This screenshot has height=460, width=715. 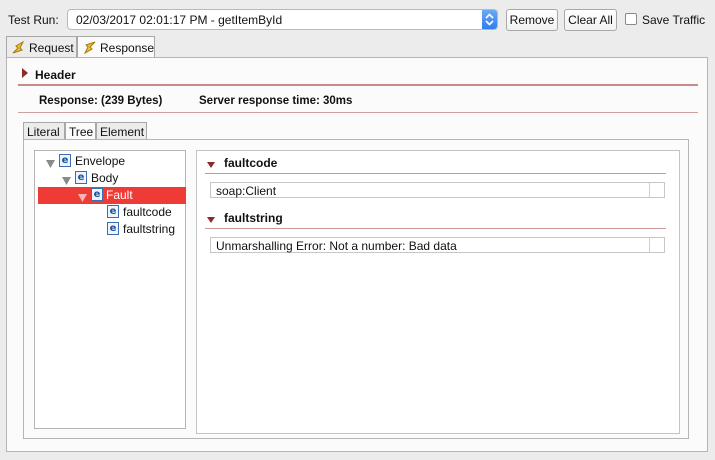 I want to click on header-section-title: Header, so click(x=55, y=75).